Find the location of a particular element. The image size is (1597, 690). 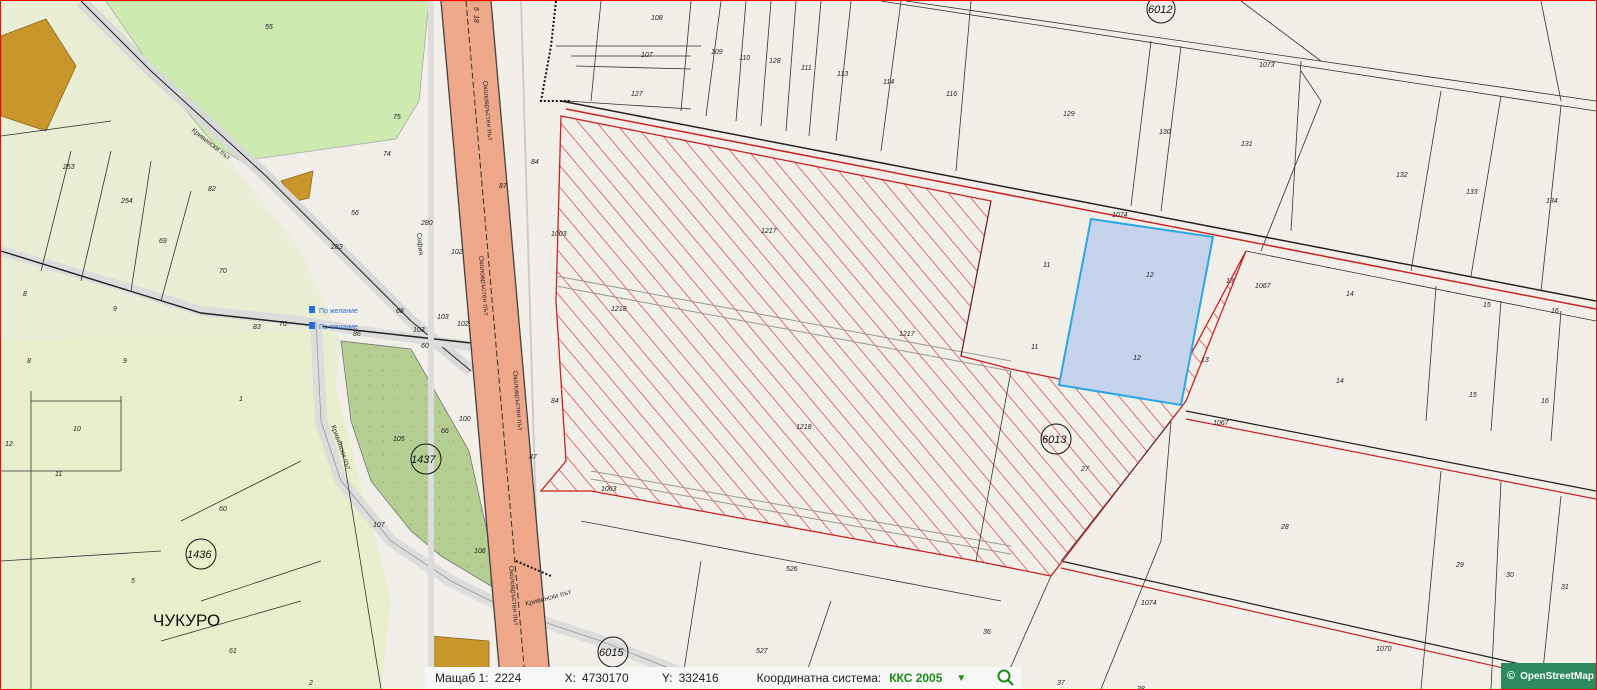

parcel-number: 87 is located at coordinates (533, 457).